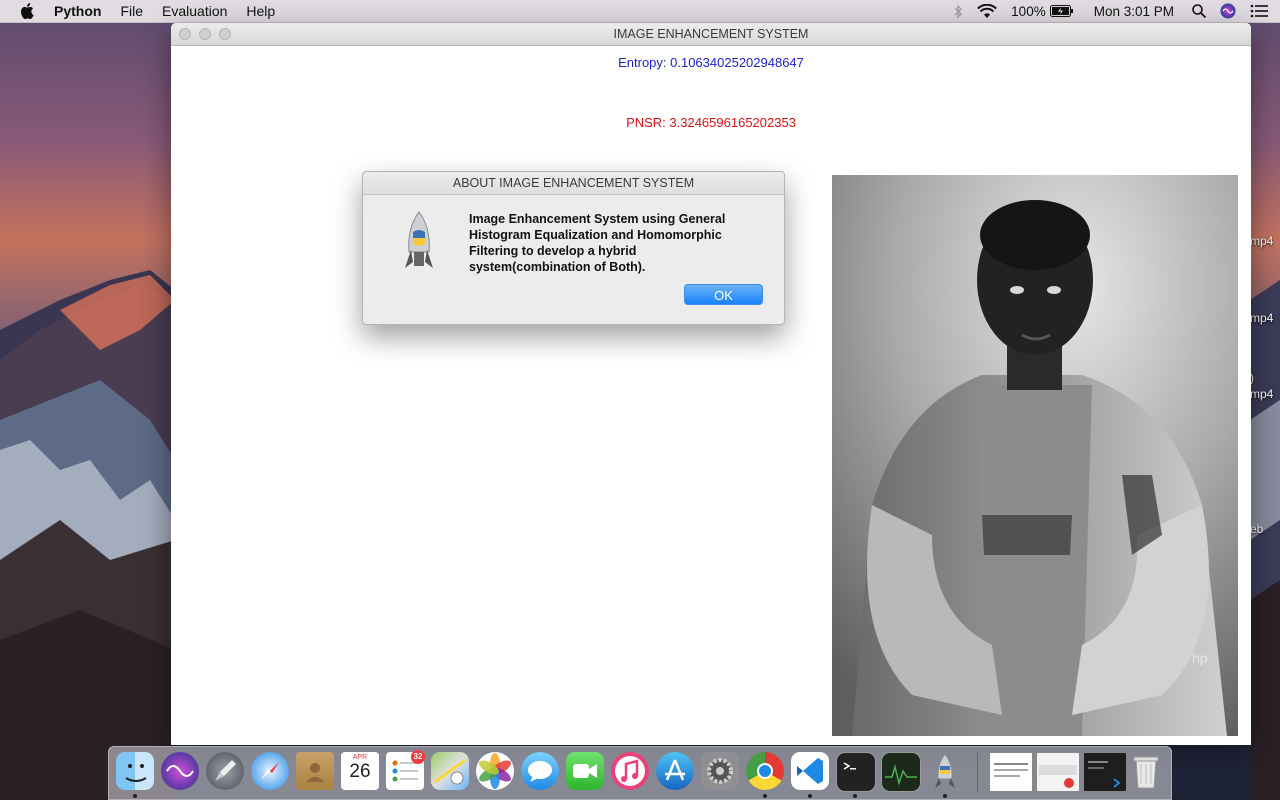  I want to click on notification-center-icon, so click(1259, 11).